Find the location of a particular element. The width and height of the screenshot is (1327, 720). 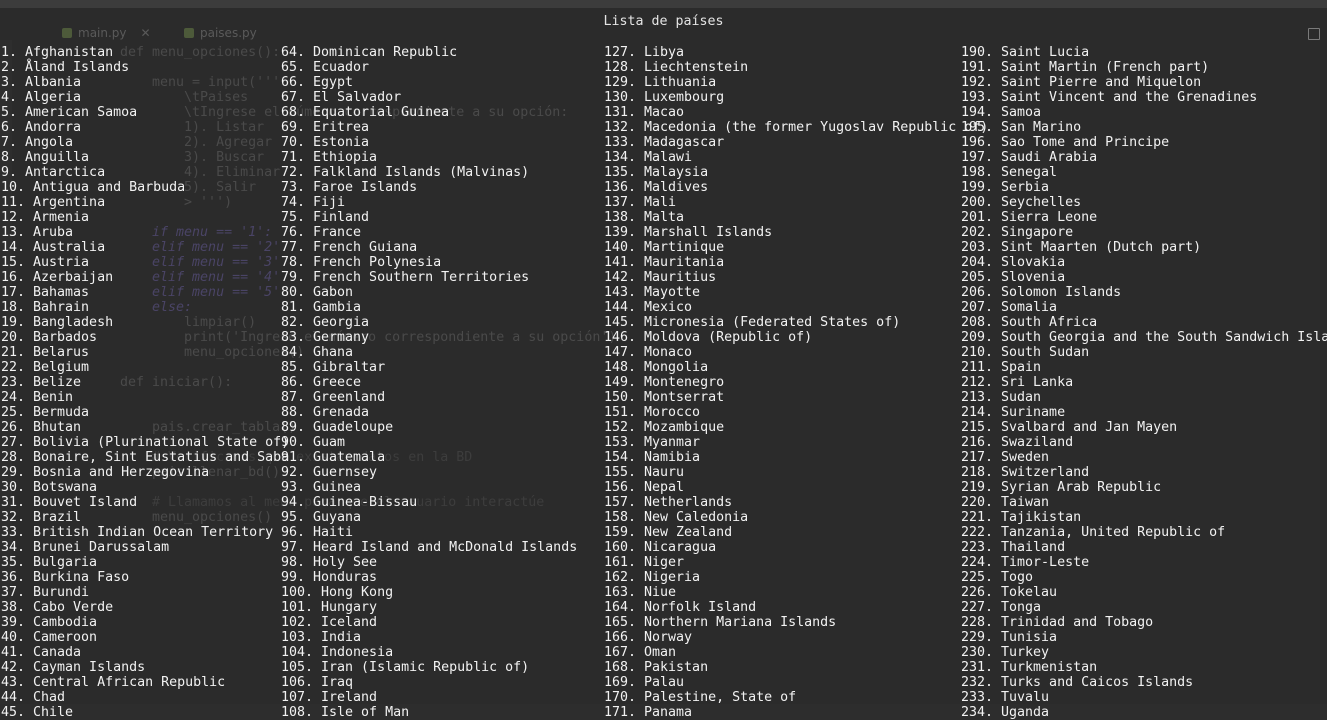

country-list-item: 10. Antigua and Barbuda is located at coordinates (93, 187).